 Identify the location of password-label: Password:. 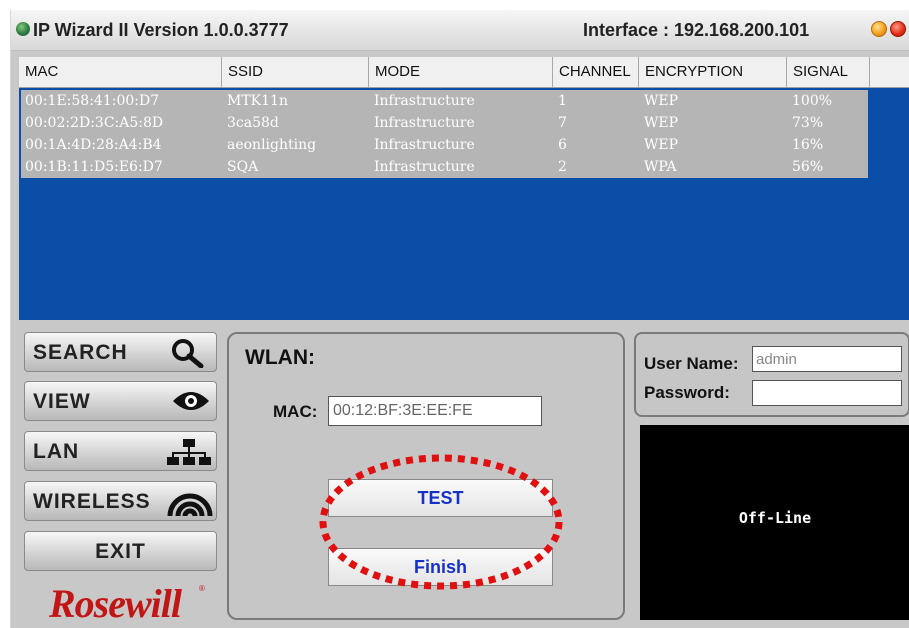
(687, 392).